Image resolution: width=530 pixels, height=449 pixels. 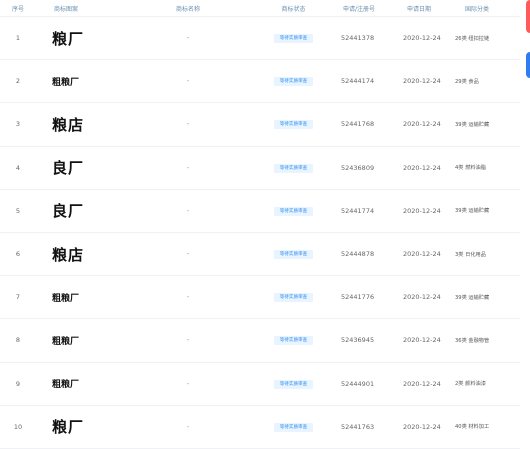 I want to click on row-number: 10, so click(x=18, y=426).